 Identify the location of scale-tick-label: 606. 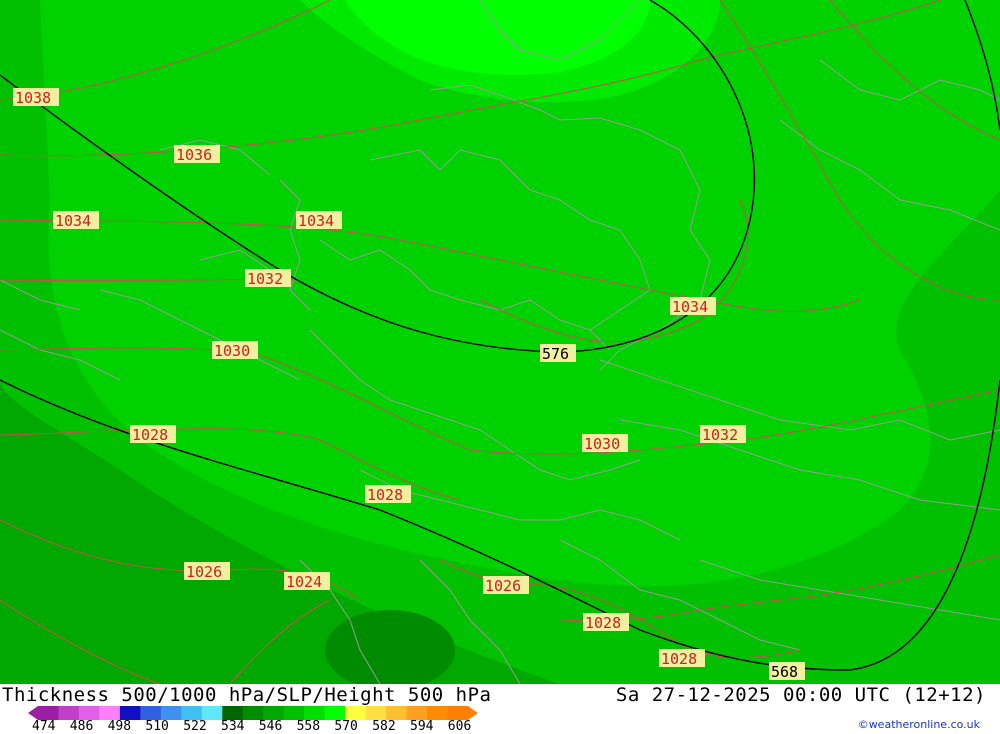
(459, 726).